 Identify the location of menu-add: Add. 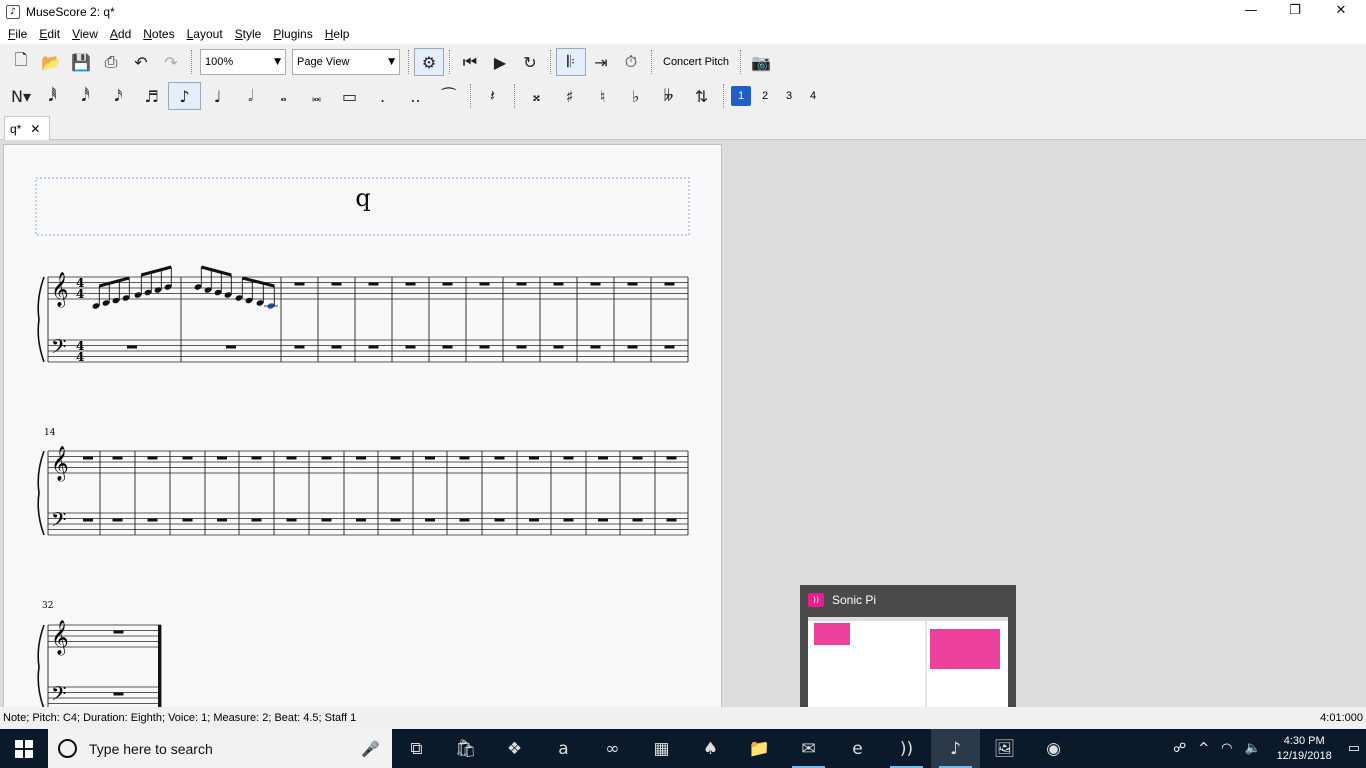
(120, 34).